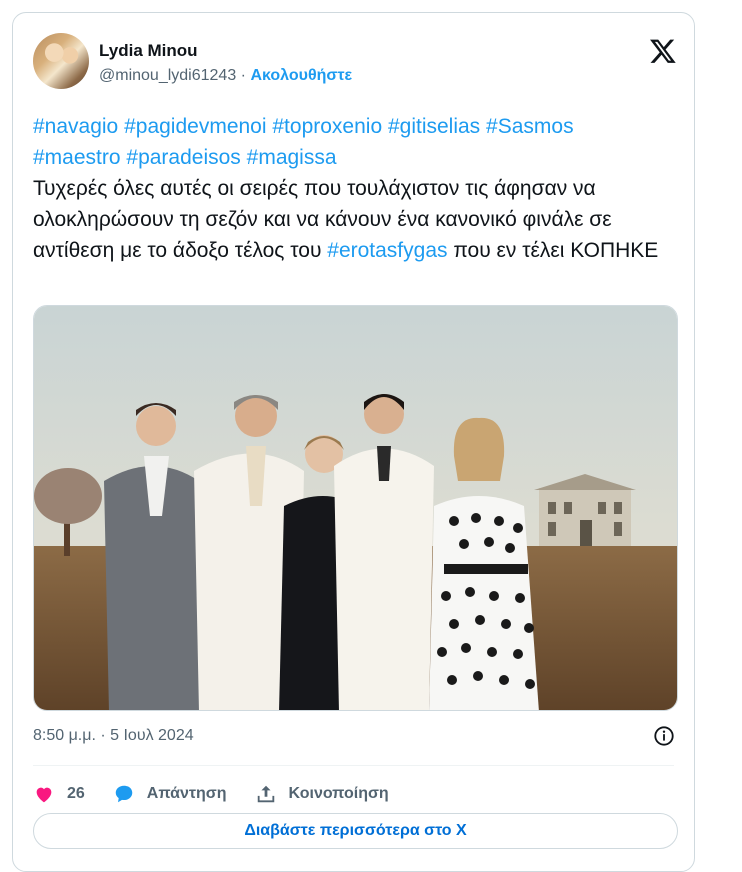 Image resolution: width=742 pixels, height=872 pixels. Describe the element at coordinates (183, 157) in the screenshot. I see `hashtag: #paradeisos` at that location.